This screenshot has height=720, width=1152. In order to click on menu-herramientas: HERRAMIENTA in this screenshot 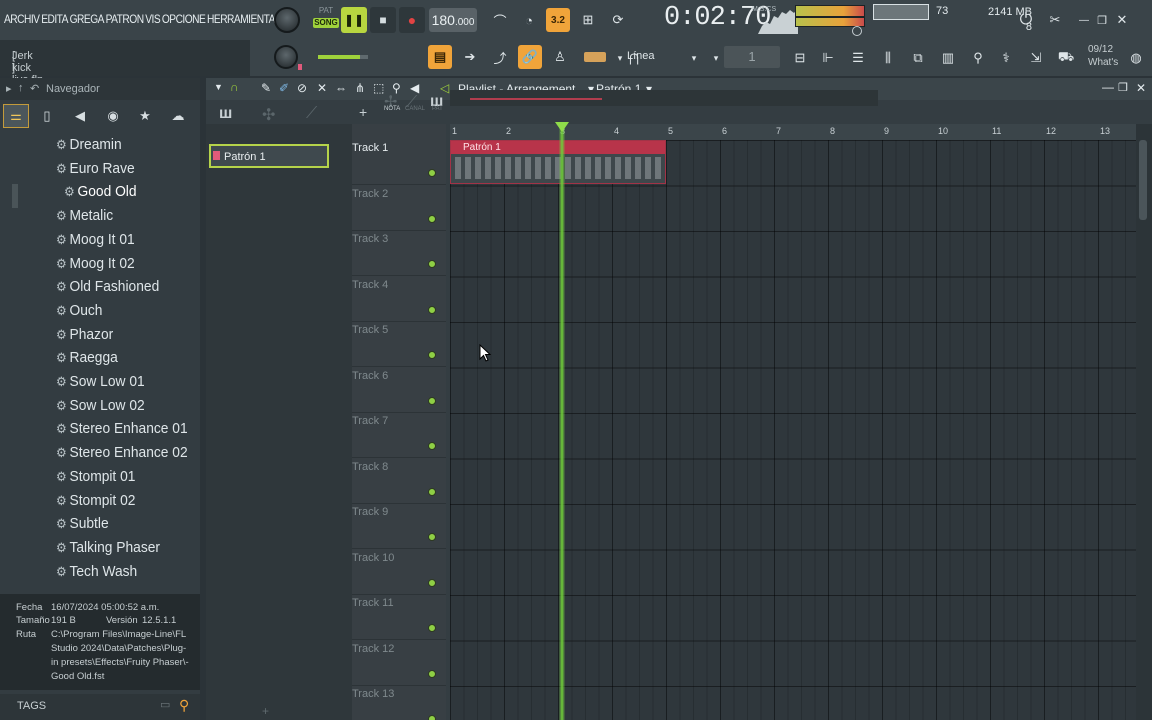, I will do `click(241, 19)`.